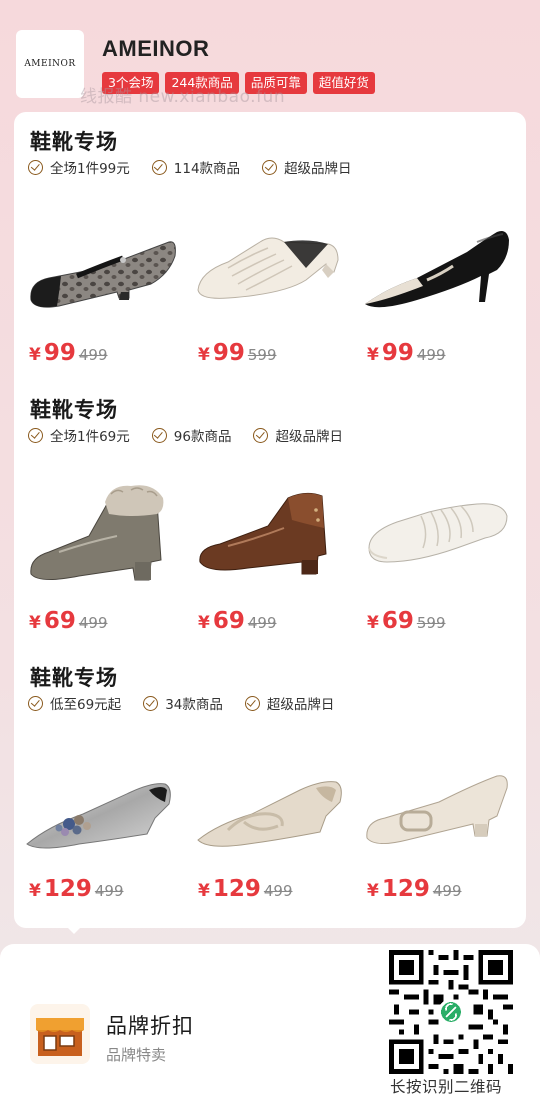 This screenshot has height=1105, width=540. I want to click on feature-item: 低至69元起, so click(74, 703).